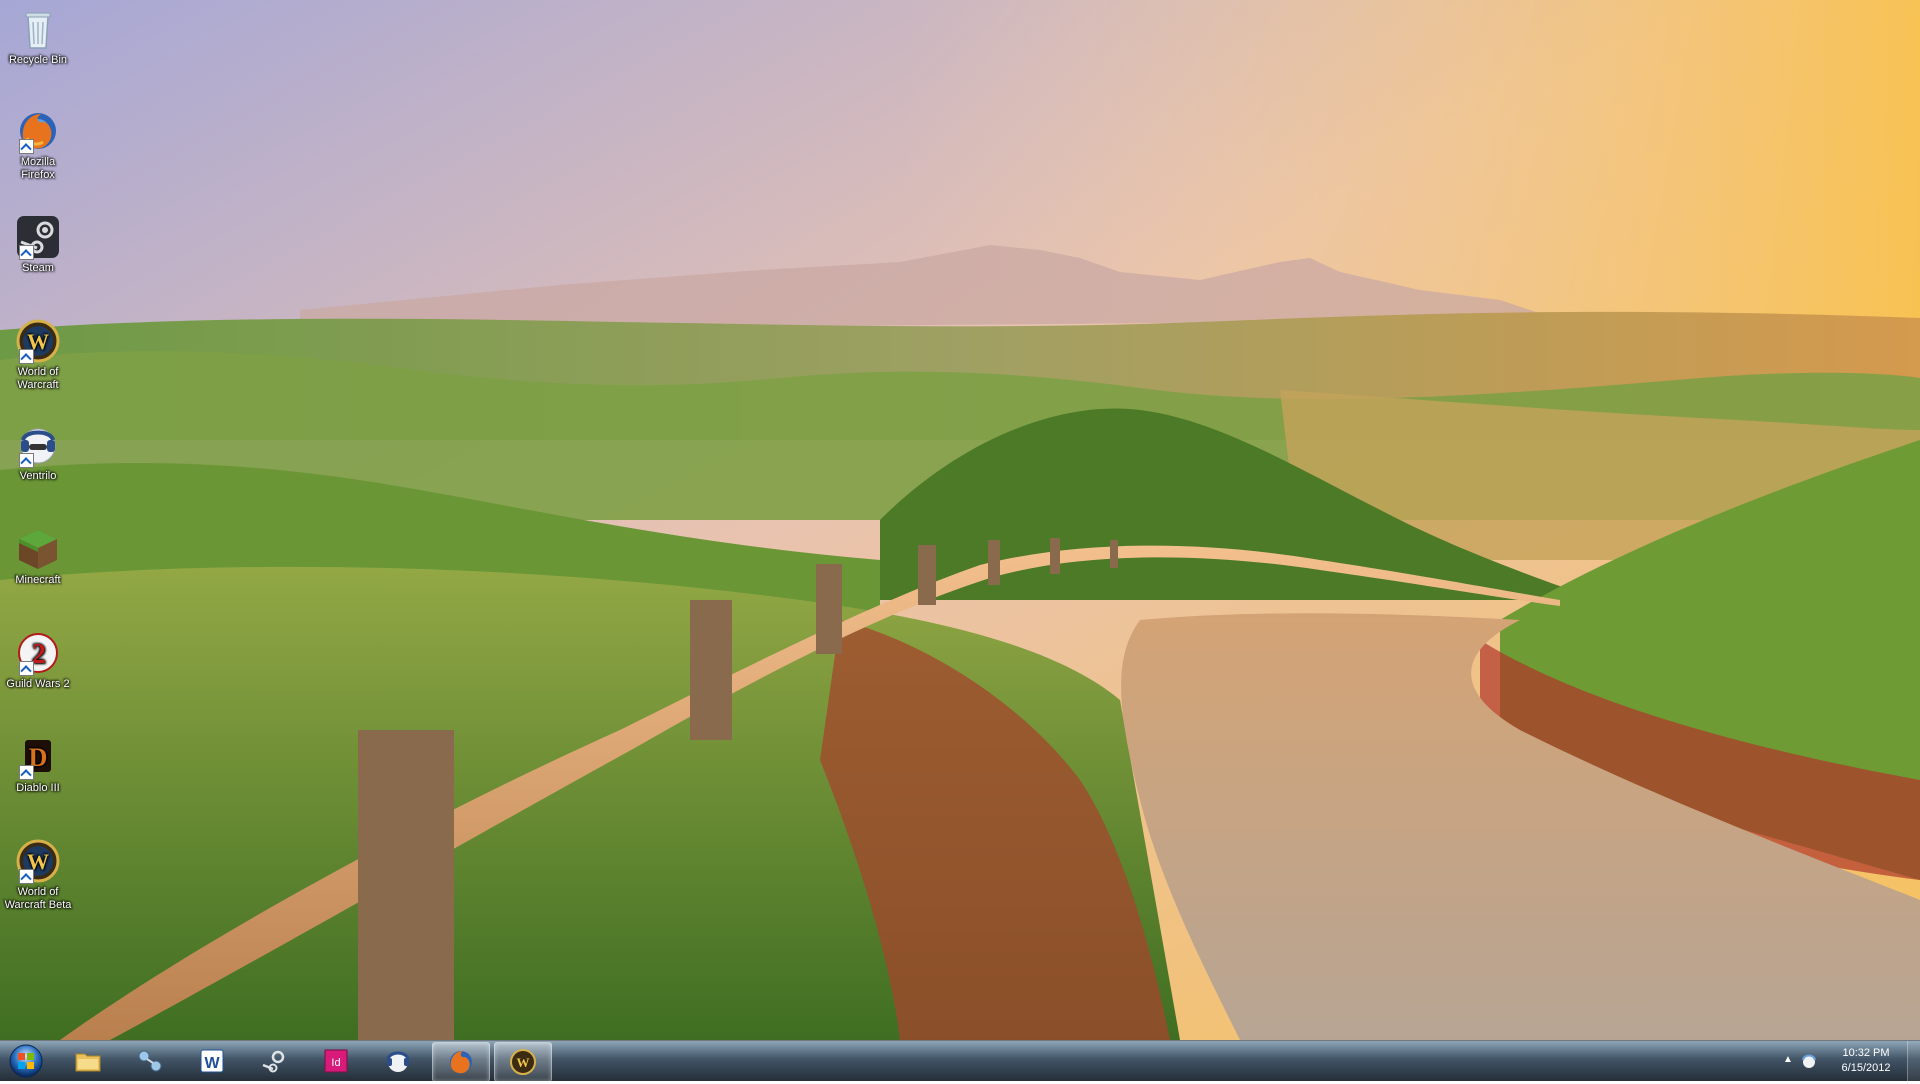 The width and height of the screenshot is (1920, 1084). What do you see at coordinates (1809, 1061) in the screenshot?
I see `ventrilo-tray-icon` at bounding box center [1809, 1061].